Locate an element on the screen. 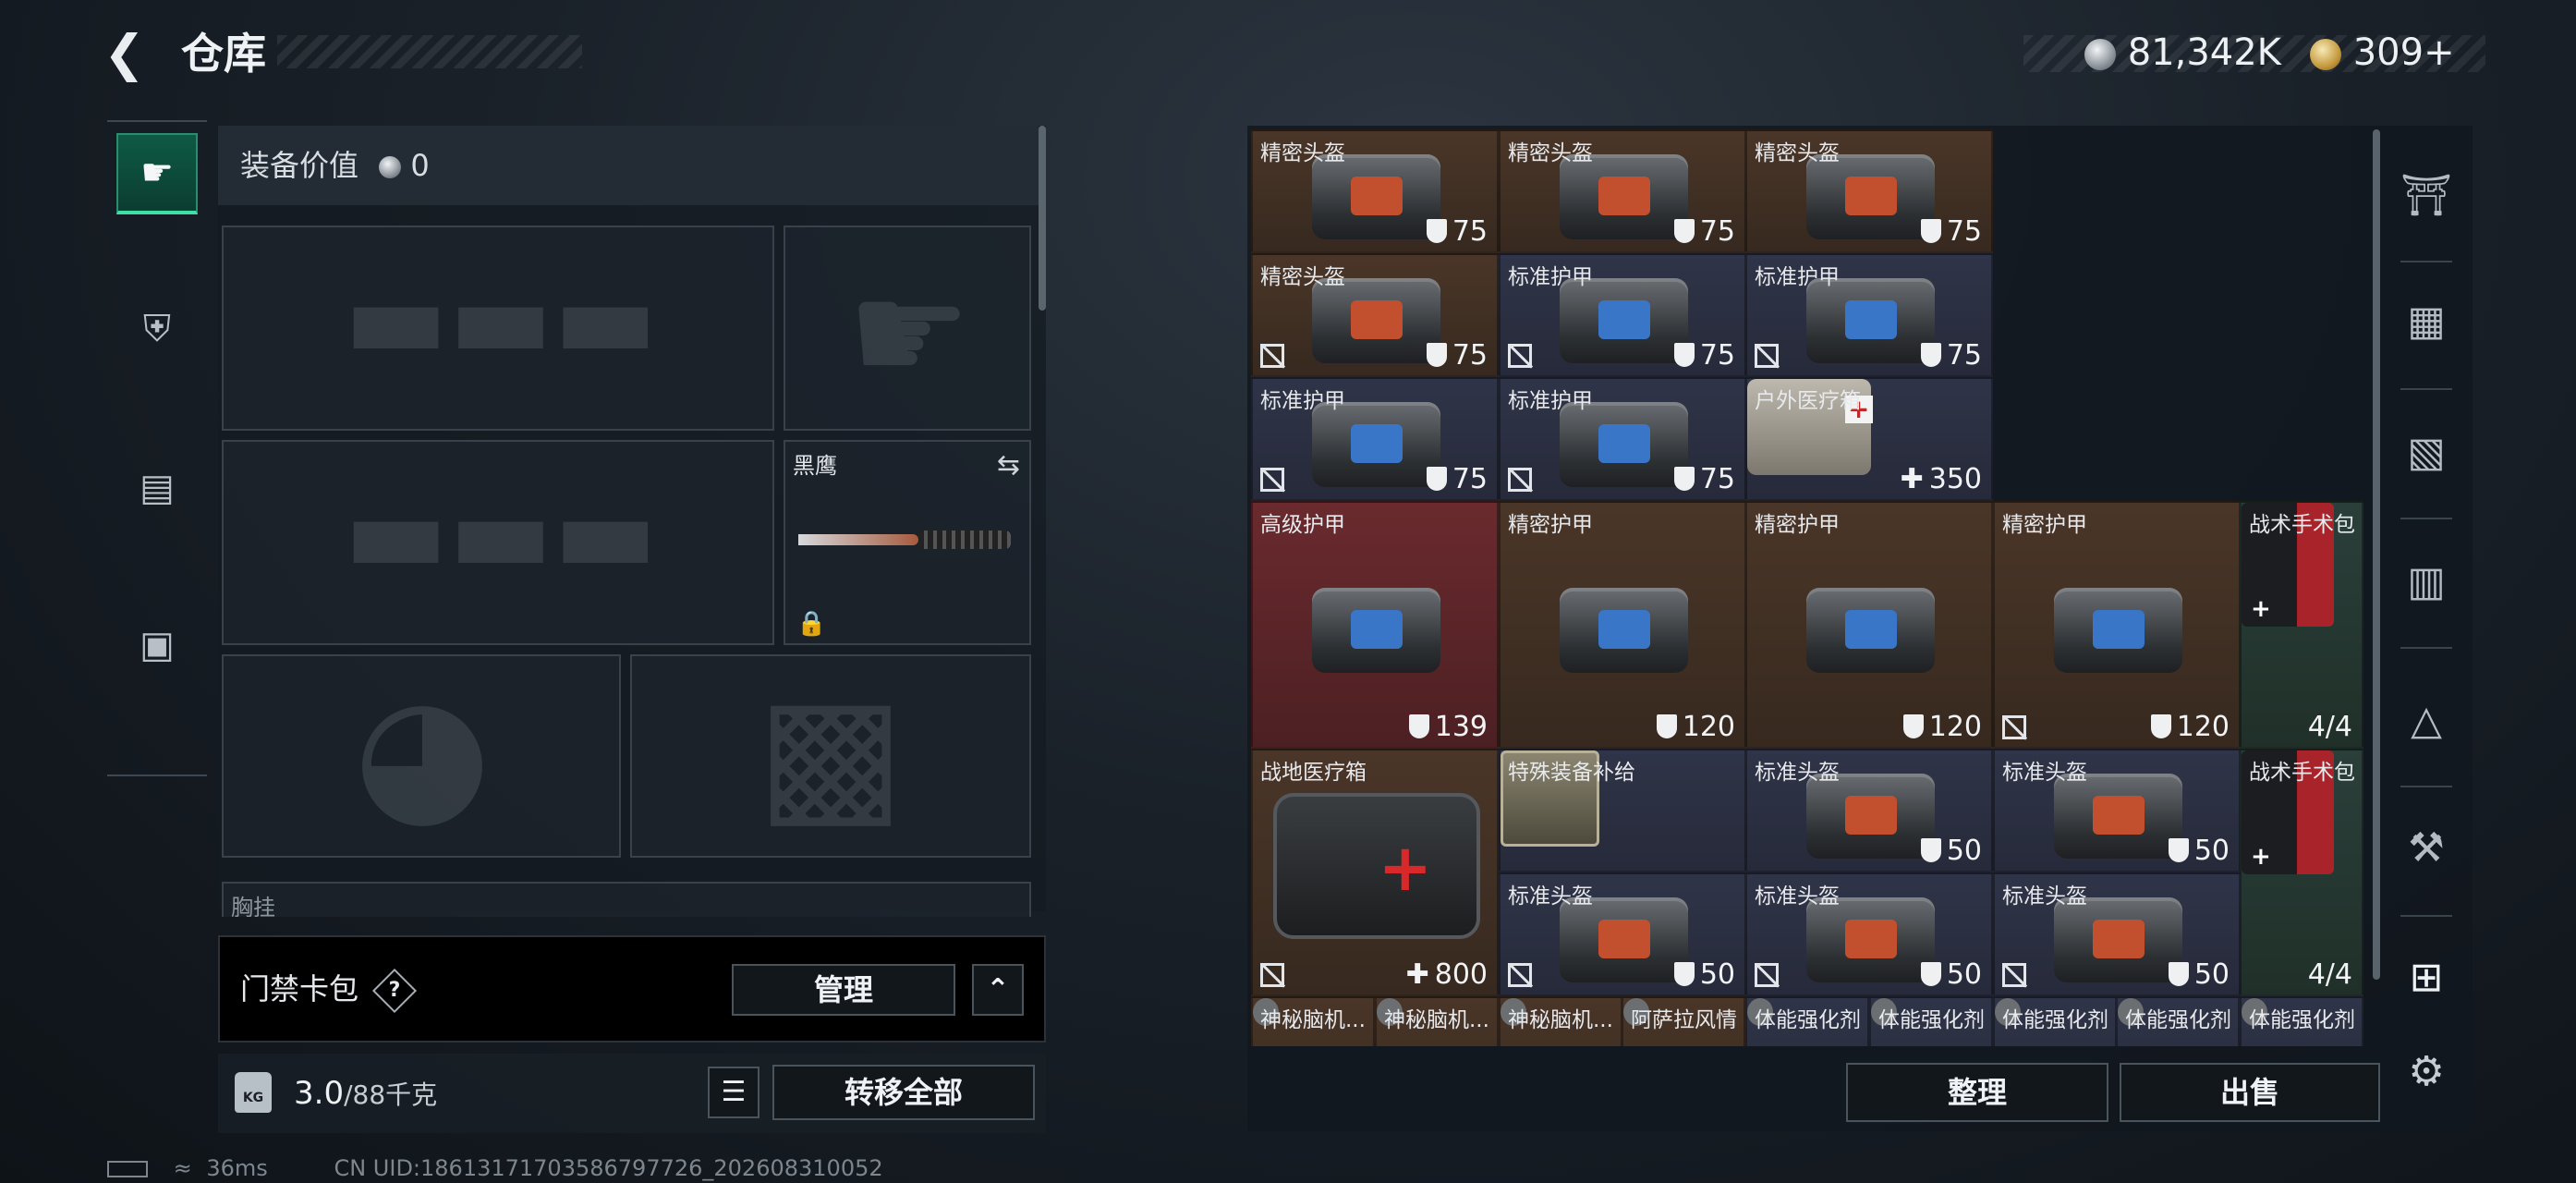  armor-slot: ▩ is located at coordinates (830, 756).